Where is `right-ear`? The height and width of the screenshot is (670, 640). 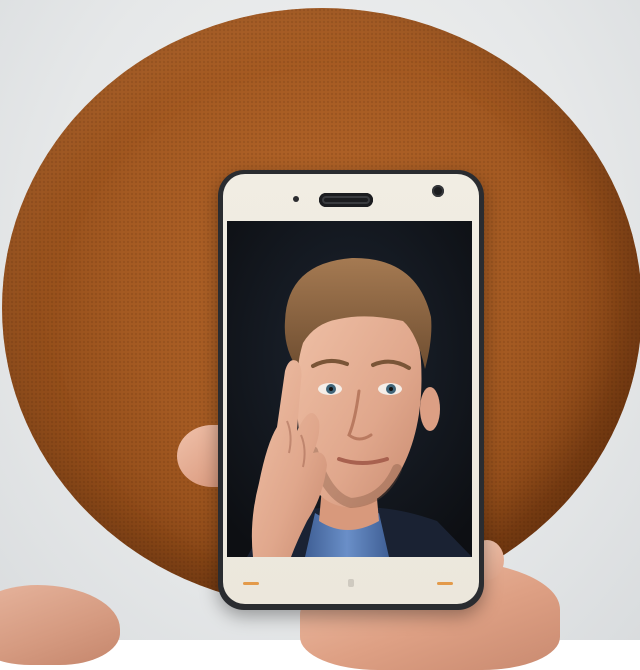
right-ear is located at coordinates (430, 409).